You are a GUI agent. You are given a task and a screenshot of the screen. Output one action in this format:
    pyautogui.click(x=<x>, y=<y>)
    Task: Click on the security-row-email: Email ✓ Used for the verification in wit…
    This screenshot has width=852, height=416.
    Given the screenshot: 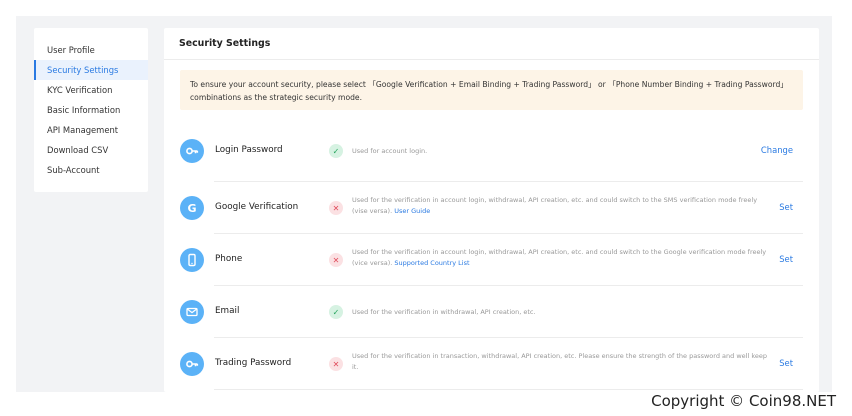 What is the action you would take?
    pyautogui.click(x=491, y=312)
    